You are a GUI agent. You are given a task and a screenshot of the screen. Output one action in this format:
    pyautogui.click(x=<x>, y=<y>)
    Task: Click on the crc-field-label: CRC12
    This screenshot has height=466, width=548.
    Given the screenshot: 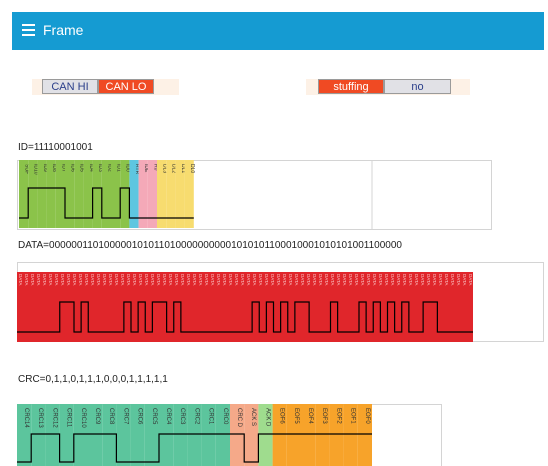 What is the action you would take?
    pyautogui.click(x=54, y=418)
    